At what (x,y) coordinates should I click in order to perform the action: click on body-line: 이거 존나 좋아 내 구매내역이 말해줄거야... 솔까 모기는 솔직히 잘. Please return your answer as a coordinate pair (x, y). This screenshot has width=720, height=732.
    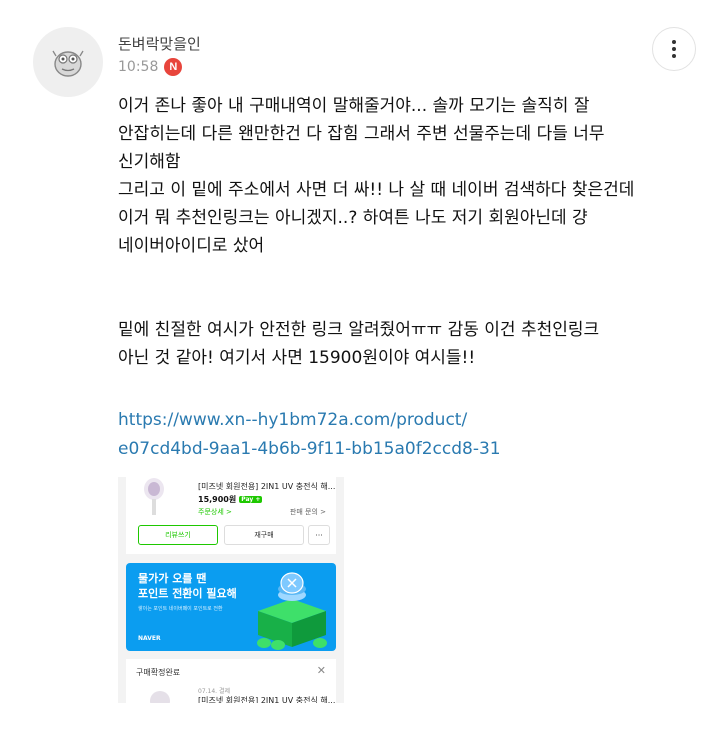
    Looking at the image, I should click on (354, 106).